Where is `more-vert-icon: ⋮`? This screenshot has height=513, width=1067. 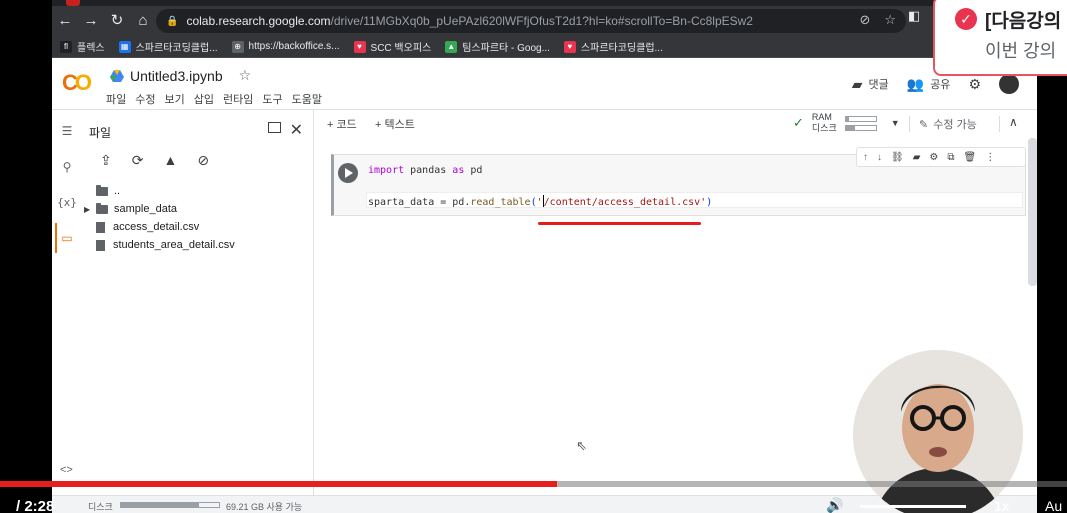 more-vert-icon: ⋮ is located at coordinates (990, 157).